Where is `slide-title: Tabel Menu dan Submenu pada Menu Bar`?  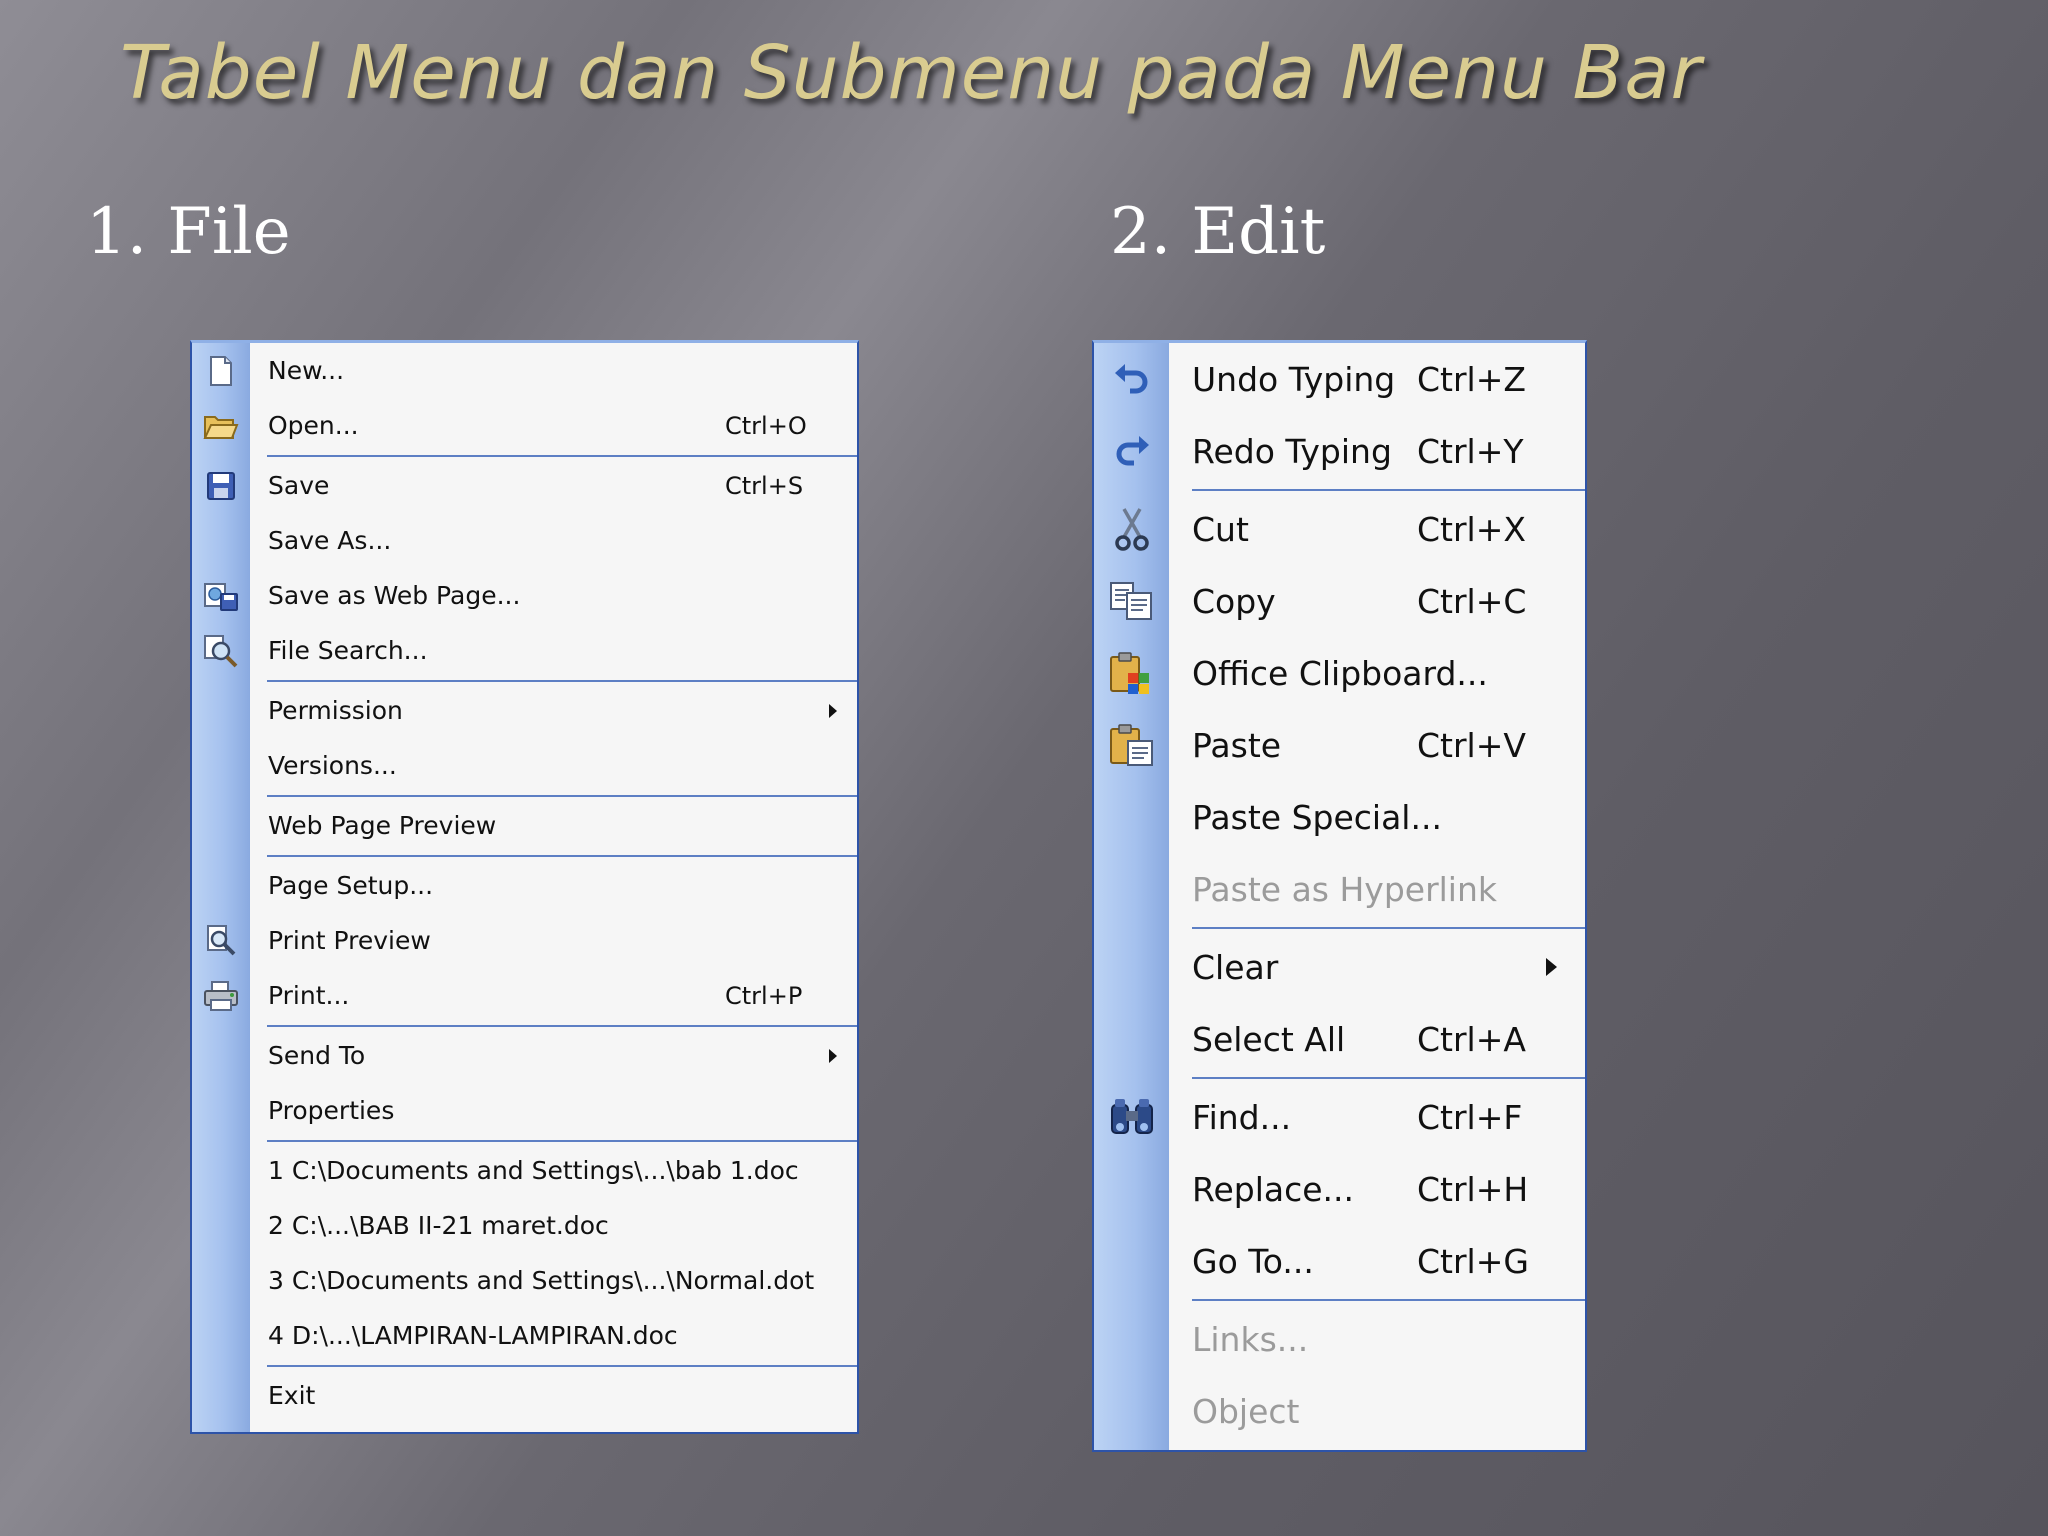 slide-title: Tabel Menu dan Submenu pada Menu Bar is located at coordinates (911, 73).